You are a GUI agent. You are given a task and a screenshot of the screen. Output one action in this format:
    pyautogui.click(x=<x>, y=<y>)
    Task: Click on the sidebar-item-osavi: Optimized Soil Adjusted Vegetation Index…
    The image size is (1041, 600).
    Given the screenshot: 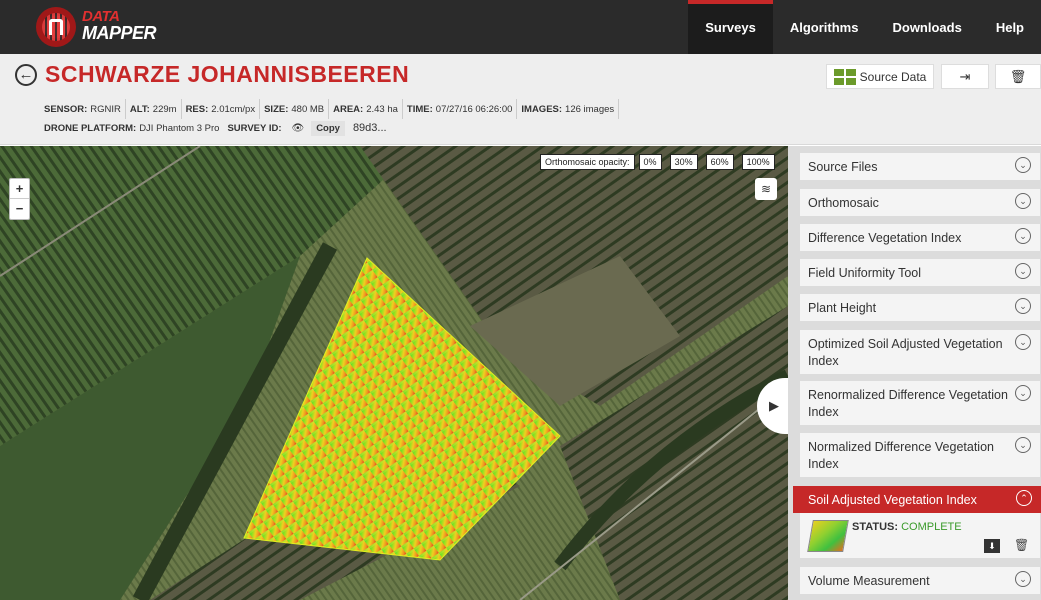 What is the action you would take?
    pyautogui.click(x=920, y=352)
    